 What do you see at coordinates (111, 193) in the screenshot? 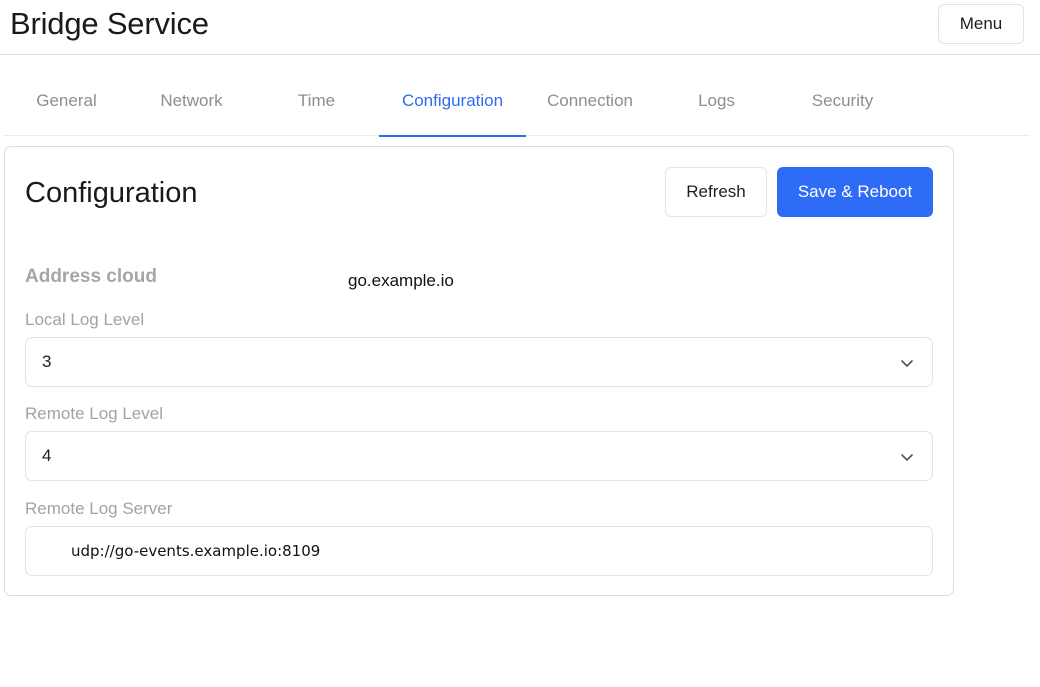
I see `panel-title: Configuration` at bounding box center [111, 193].